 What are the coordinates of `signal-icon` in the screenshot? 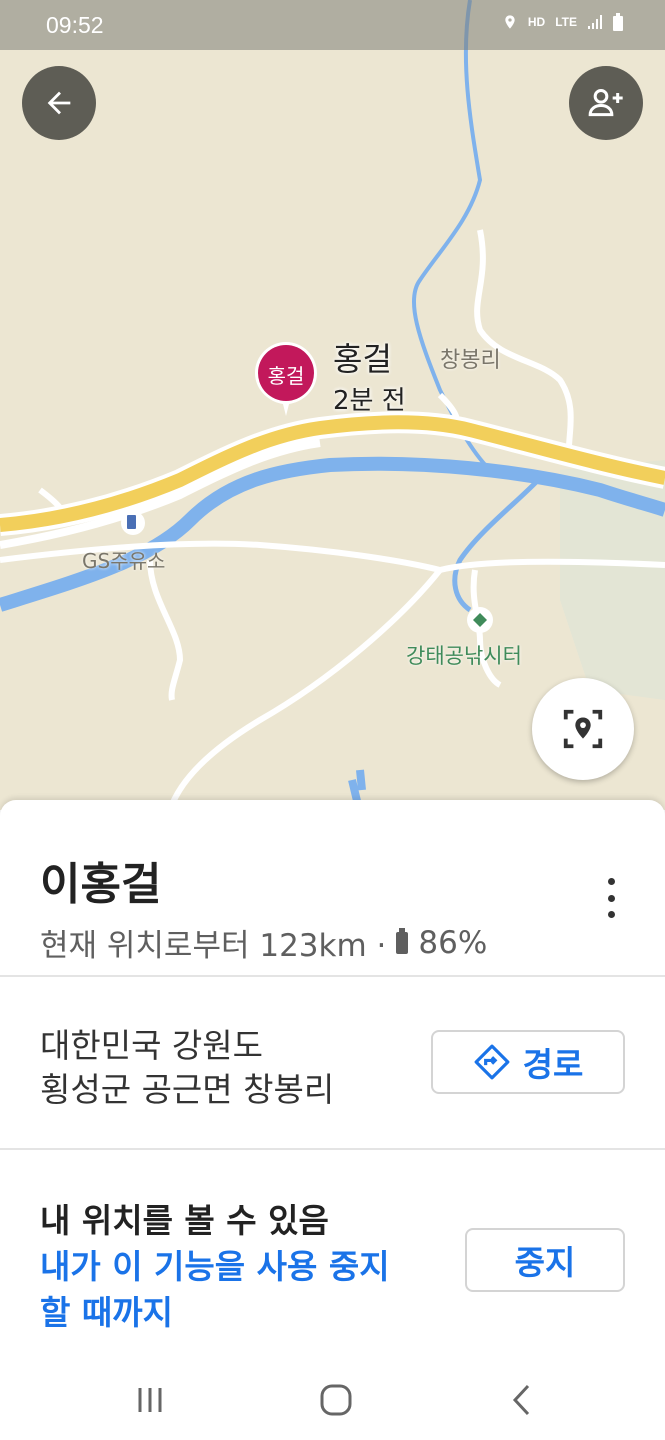 It's located at (595, 22).